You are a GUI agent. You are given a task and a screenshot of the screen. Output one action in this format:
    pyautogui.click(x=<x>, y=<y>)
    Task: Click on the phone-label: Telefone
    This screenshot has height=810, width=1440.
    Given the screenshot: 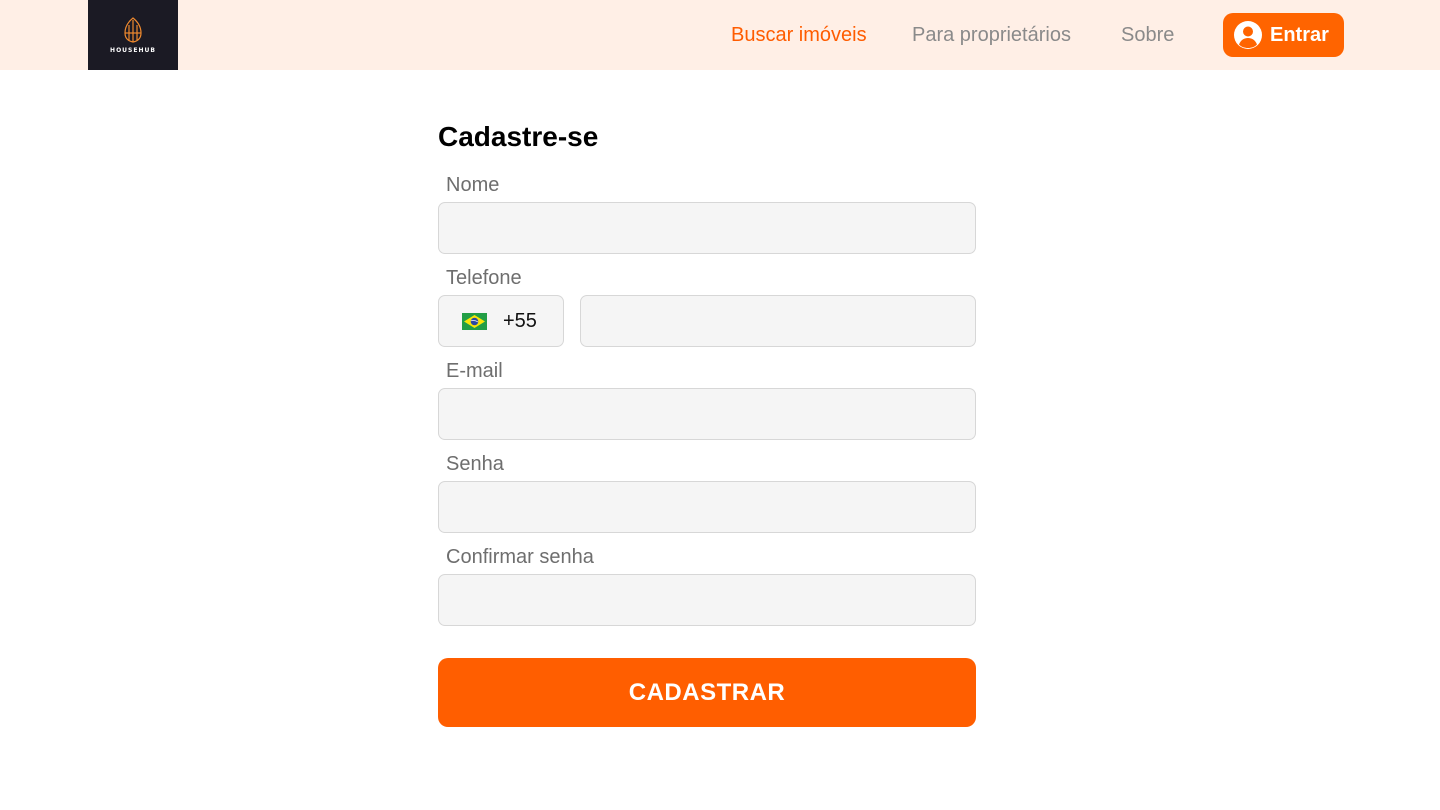 What is the action you would take?
    pyautogui.click(x=484, y=278)
    